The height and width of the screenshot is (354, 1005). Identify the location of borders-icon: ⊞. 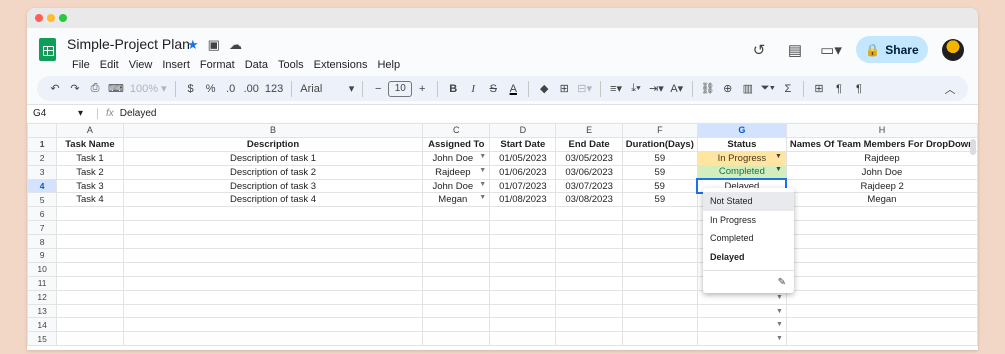
(564, 89).